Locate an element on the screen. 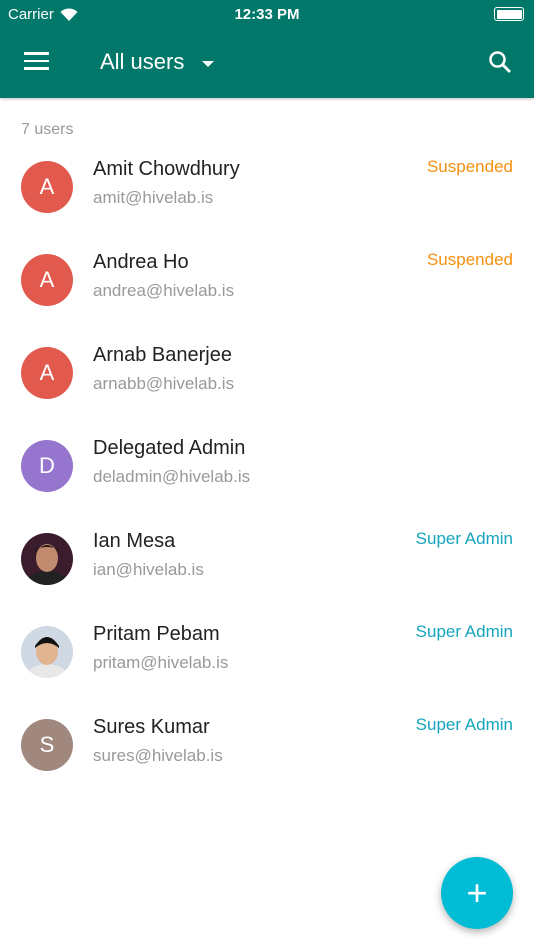  app-bar: Carrier 12:33 PM All users is located at coordinates (267, 49).